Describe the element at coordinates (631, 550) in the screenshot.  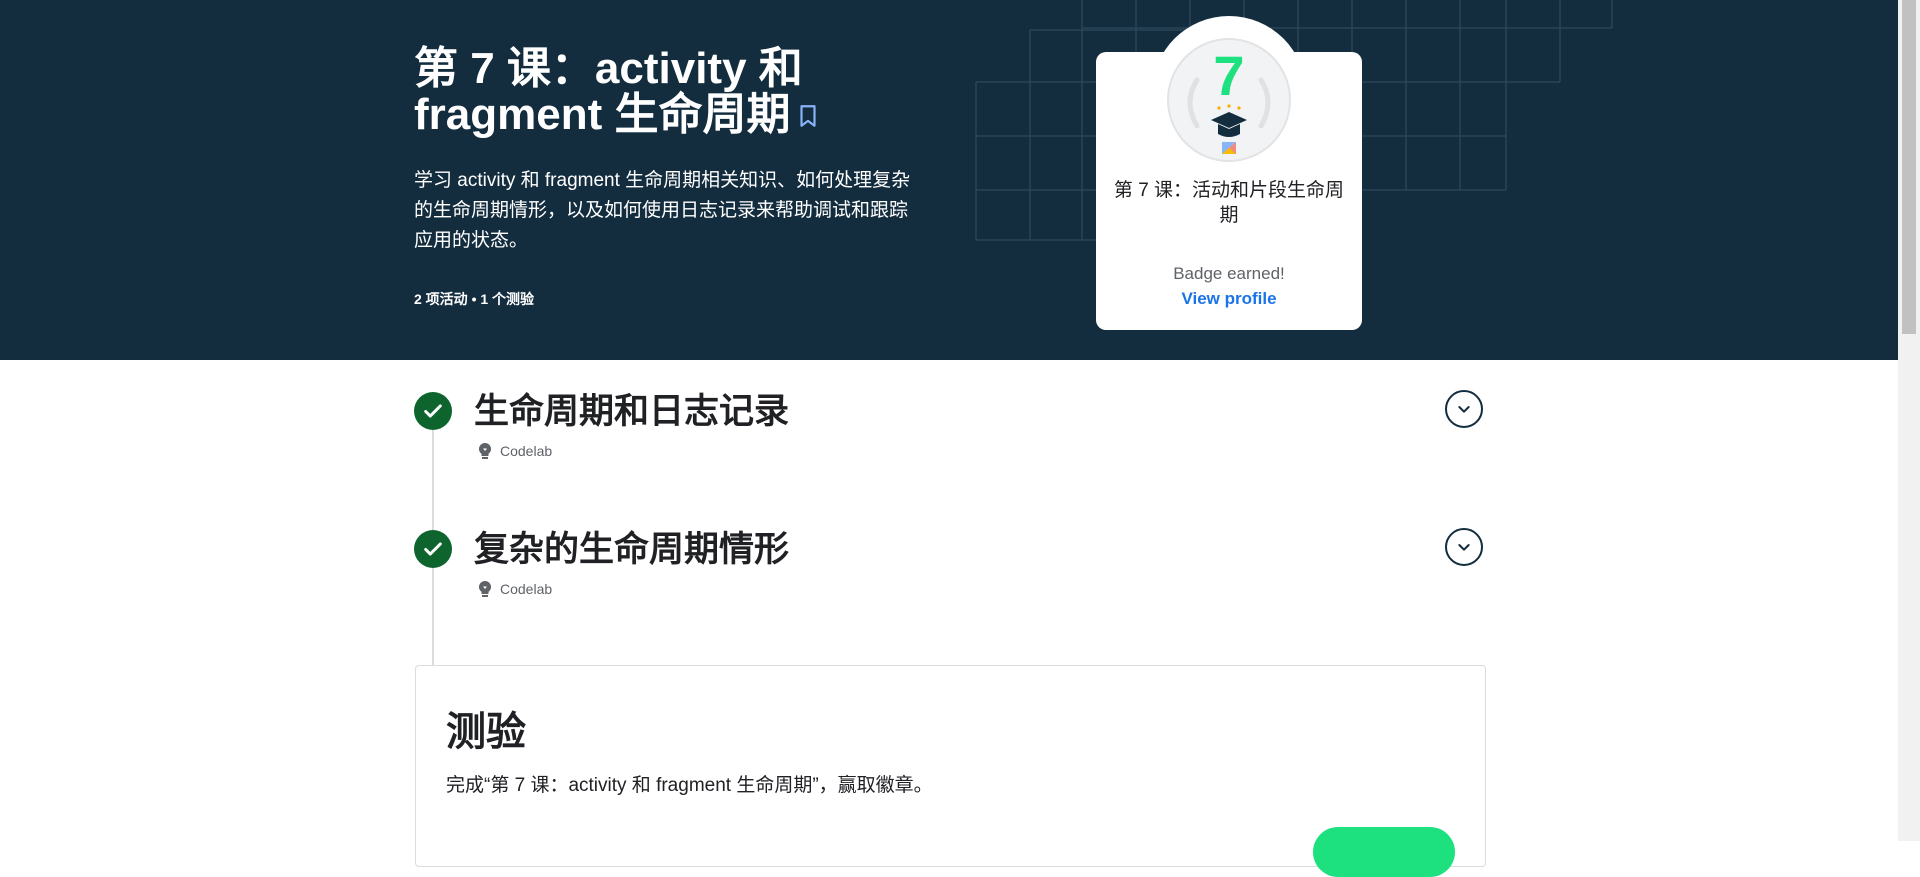
I see `activity-title: 复杂的生命周期情形` at that location.